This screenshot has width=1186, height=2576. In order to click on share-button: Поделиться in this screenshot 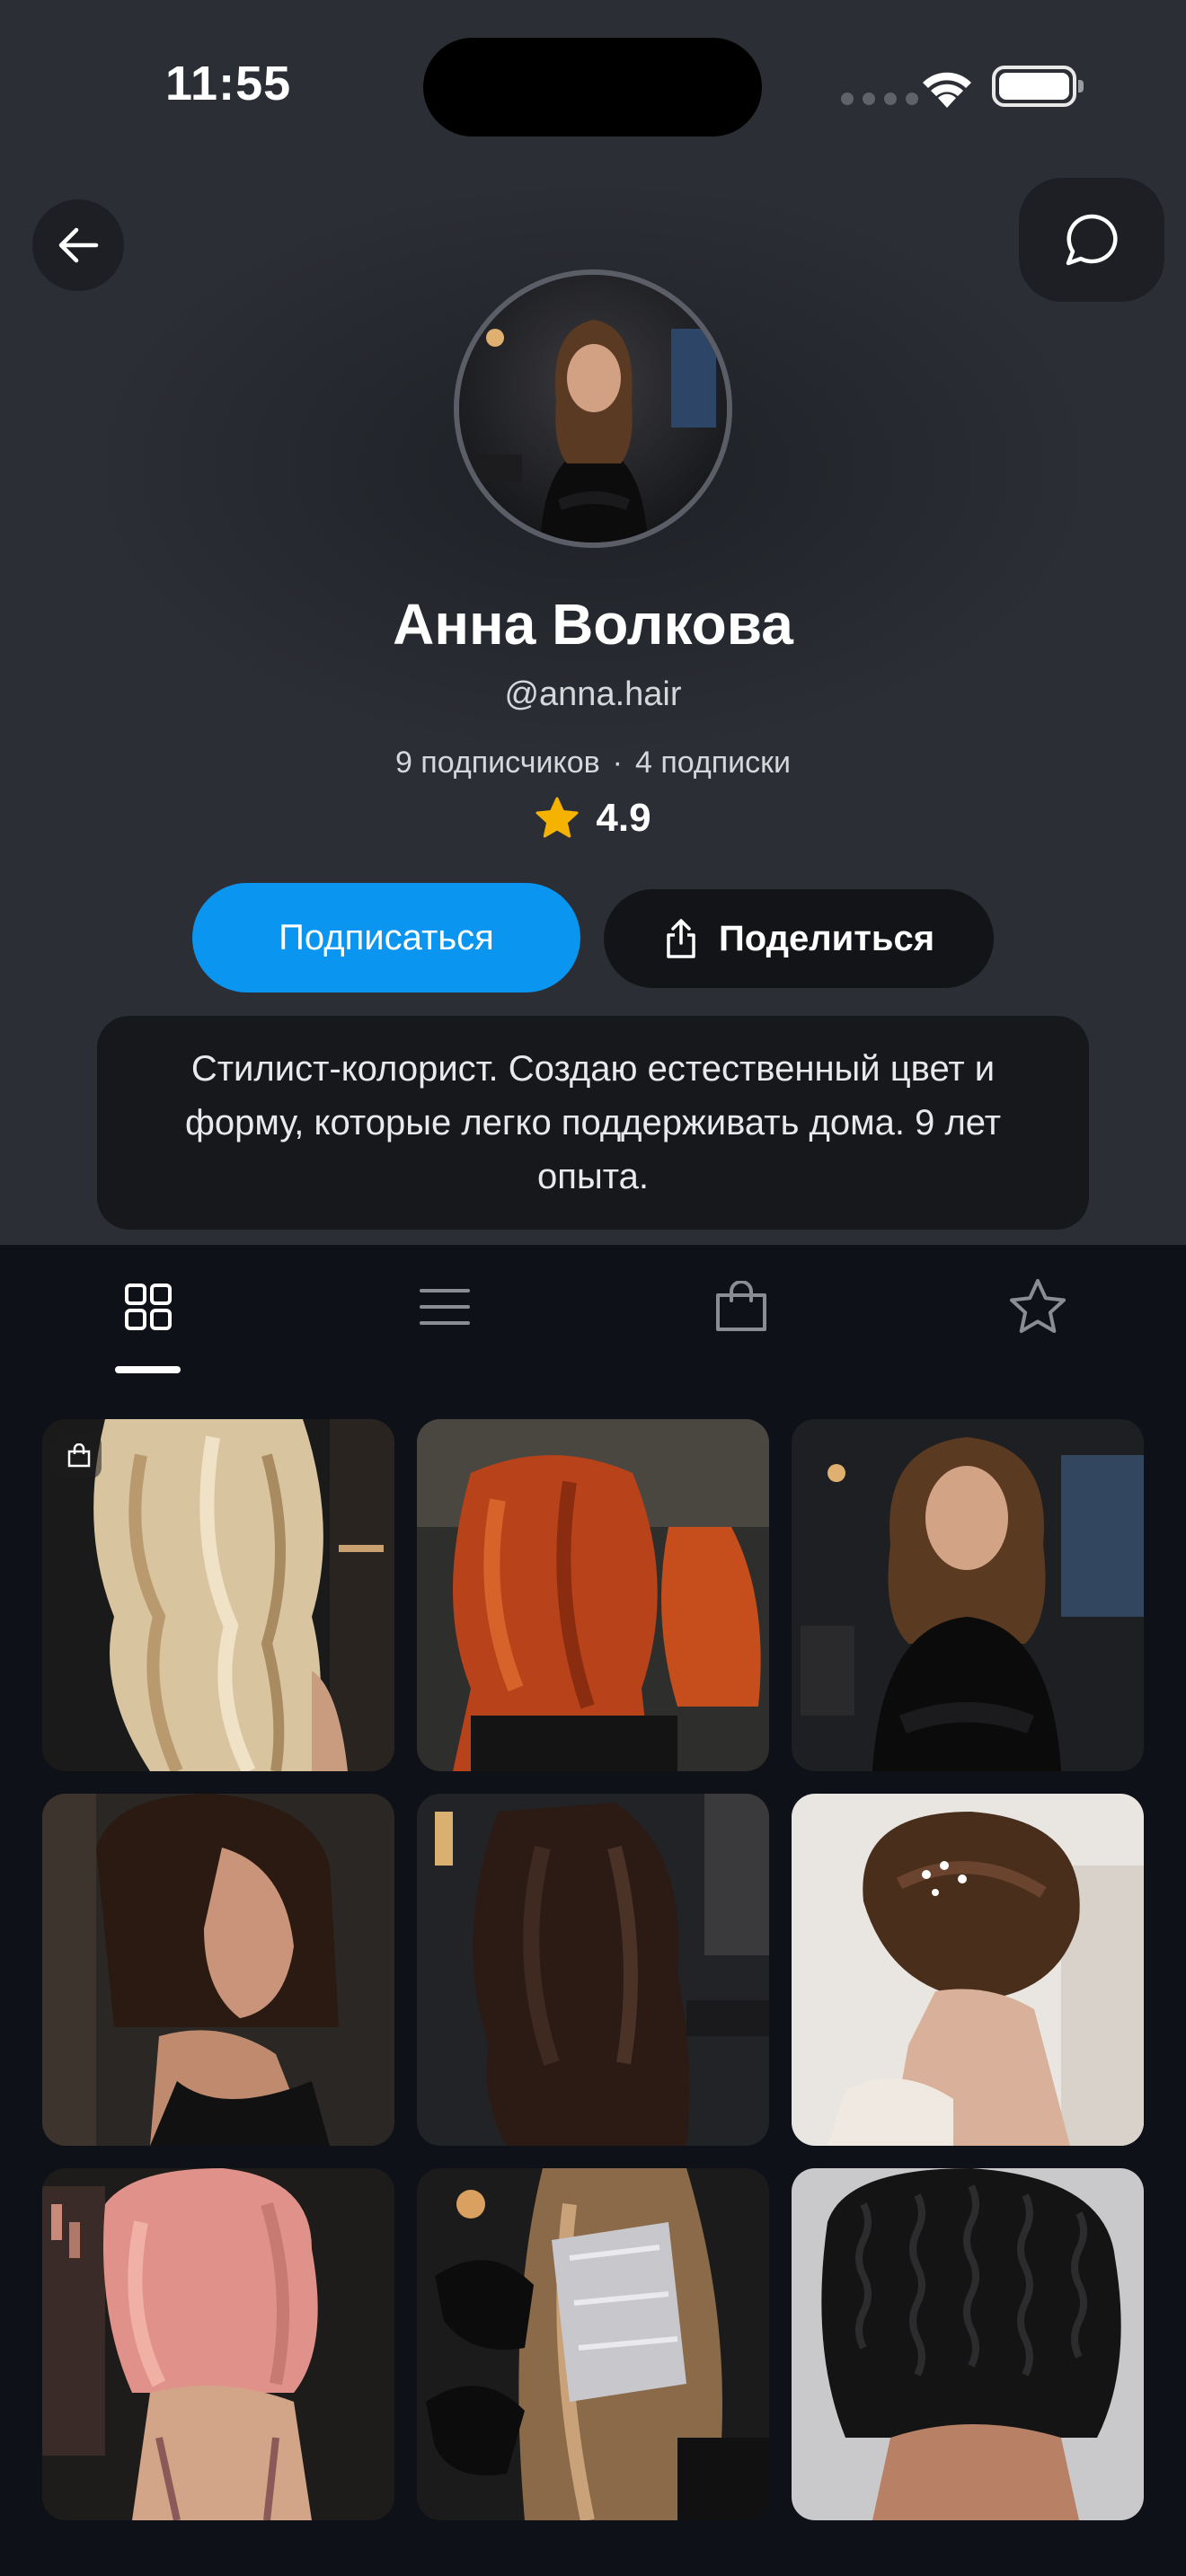, I will do `click(799, 938)`.